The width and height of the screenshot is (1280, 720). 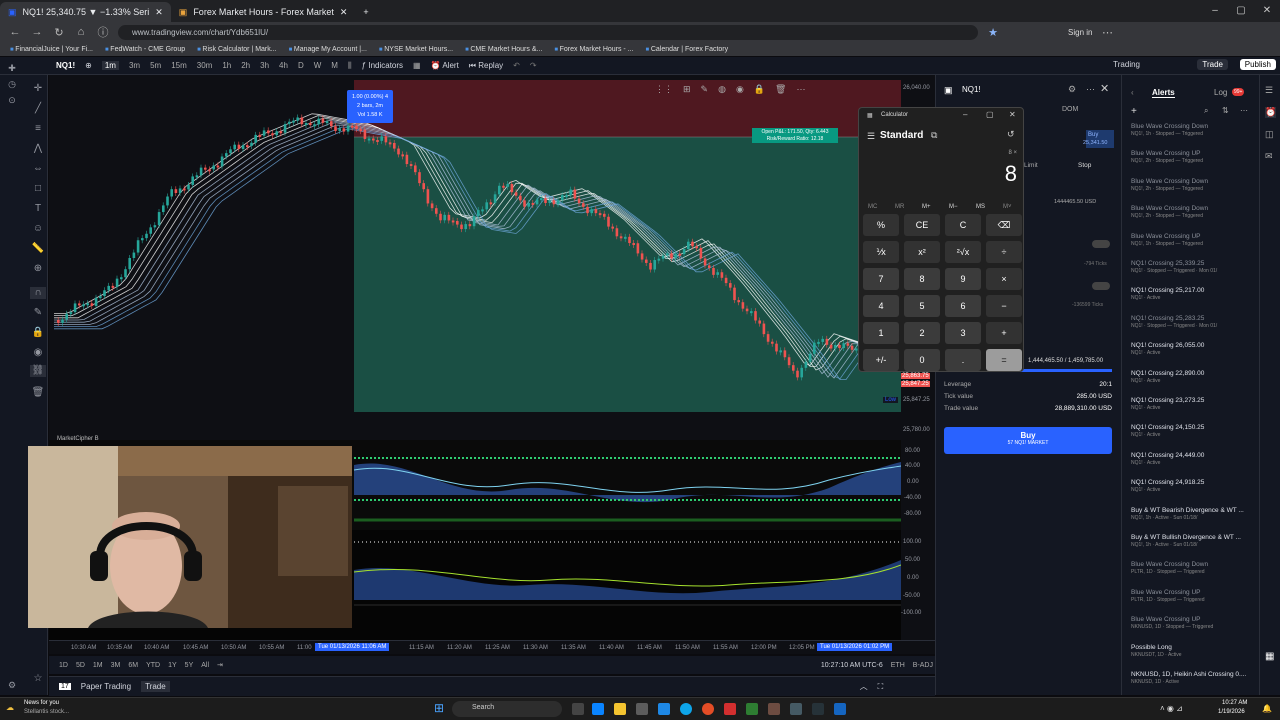 What do you see at coordinates (708, 709) in the screenshot?
I see `chrome-icon` at bounding box center [708, 709].